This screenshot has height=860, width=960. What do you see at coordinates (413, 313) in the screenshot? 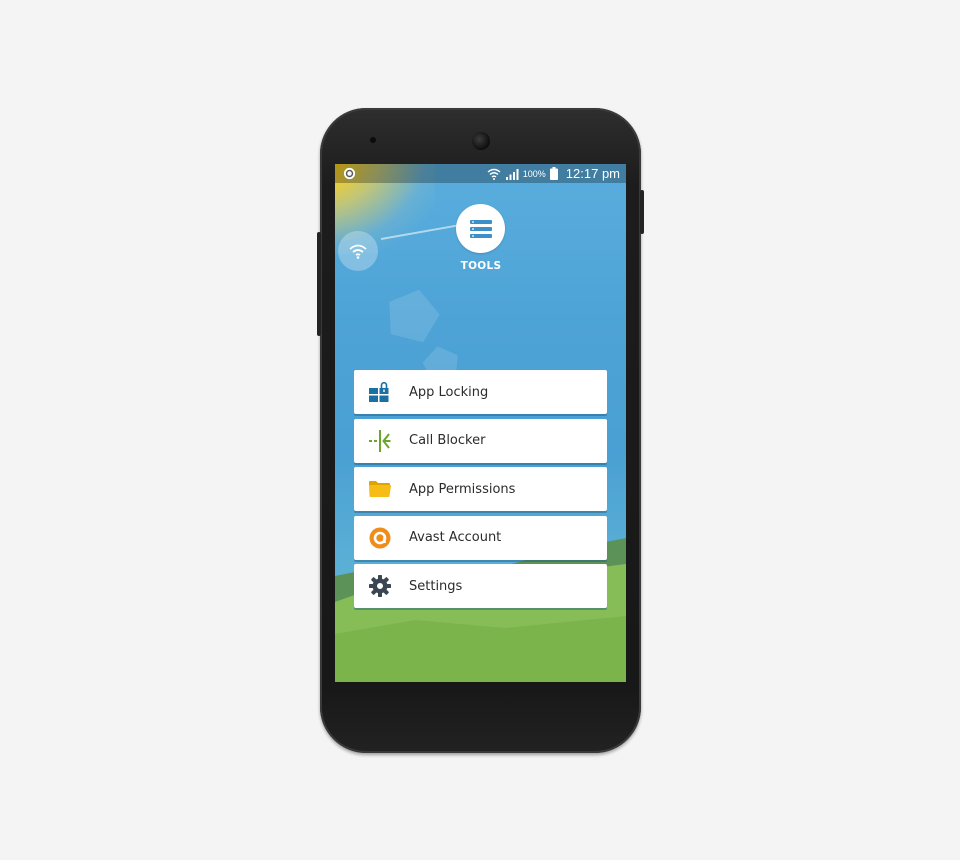
I see `background-pentagon` at bounding box center [413, 313].